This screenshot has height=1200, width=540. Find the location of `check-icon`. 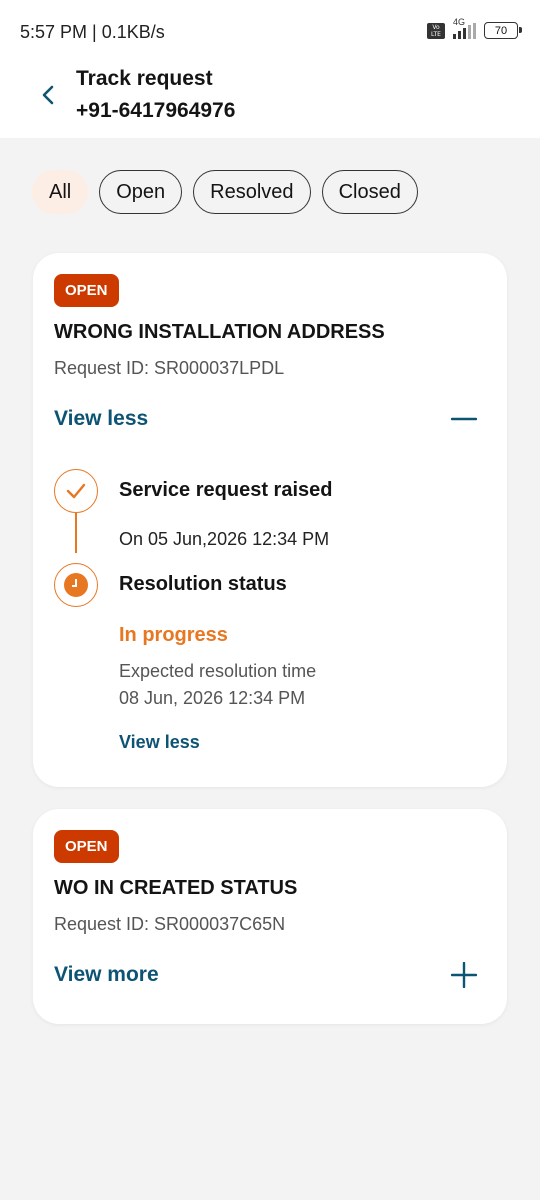

check-icon is located at coordinates (76, 491).